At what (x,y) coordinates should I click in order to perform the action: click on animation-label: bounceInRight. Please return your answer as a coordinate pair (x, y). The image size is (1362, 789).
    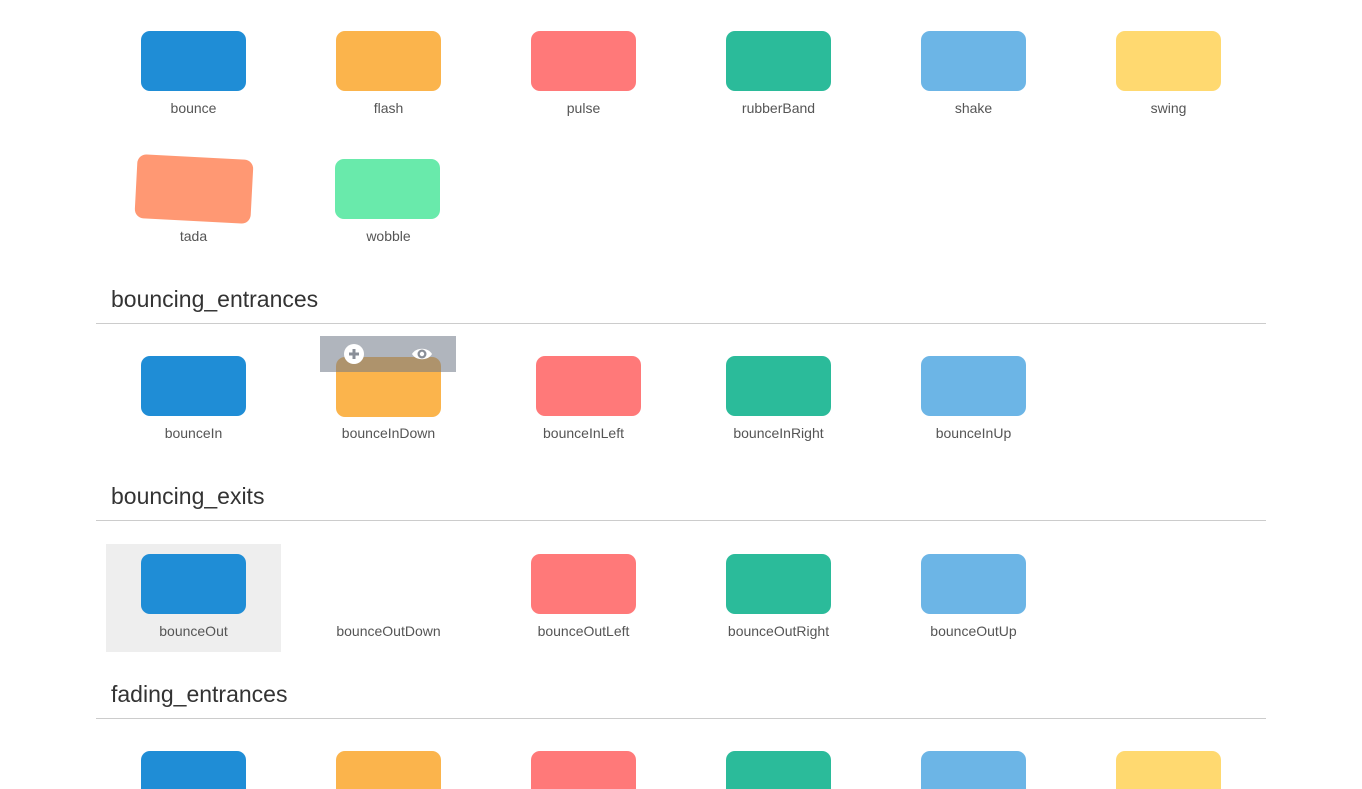
    Looking at the image, I should click on (778, 433).